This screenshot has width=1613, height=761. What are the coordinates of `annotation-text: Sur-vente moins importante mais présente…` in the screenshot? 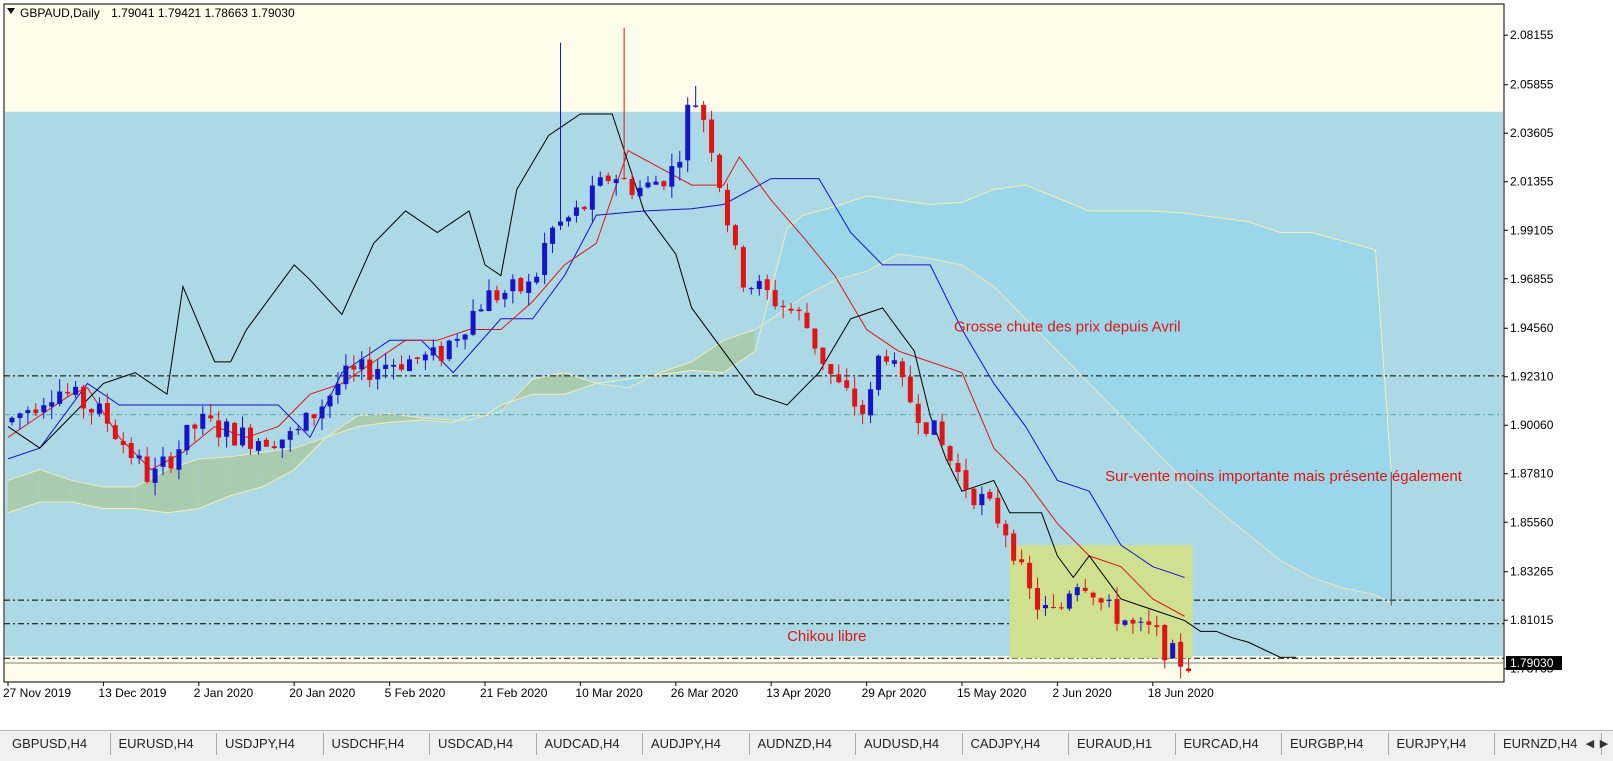 It's located at (1284, 476).